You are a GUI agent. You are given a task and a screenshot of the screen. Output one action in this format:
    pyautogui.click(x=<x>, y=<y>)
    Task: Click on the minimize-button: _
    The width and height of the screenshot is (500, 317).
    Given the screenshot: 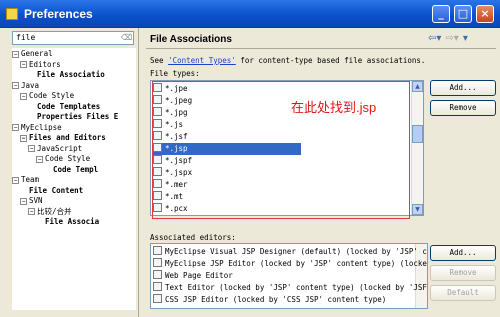 What is the action you would take?
    pyautogui.click(x=441, y=14)
    